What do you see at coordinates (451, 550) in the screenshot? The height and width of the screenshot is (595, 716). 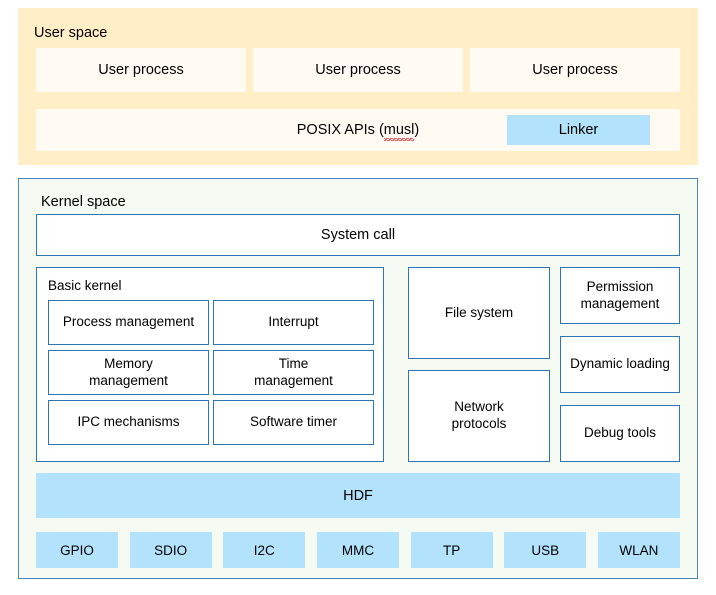 I see `driver-box-tp: TP` at bounding box center [451, 550].